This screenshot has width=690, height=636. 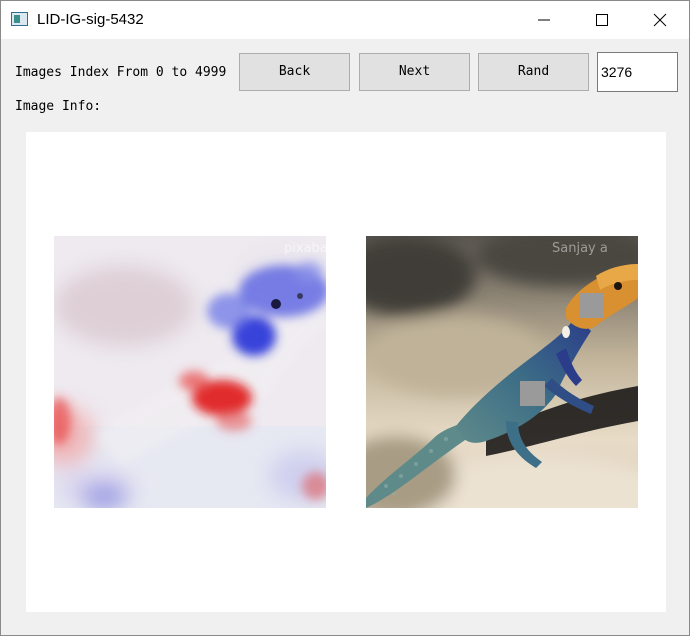 I want to click on attribution-watermark: pixabay, so click(x=305, y=248).